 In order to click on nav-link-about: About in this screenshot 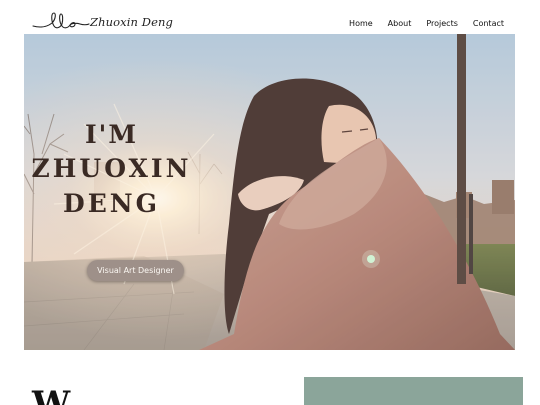, I will do `click(400, 23)`.